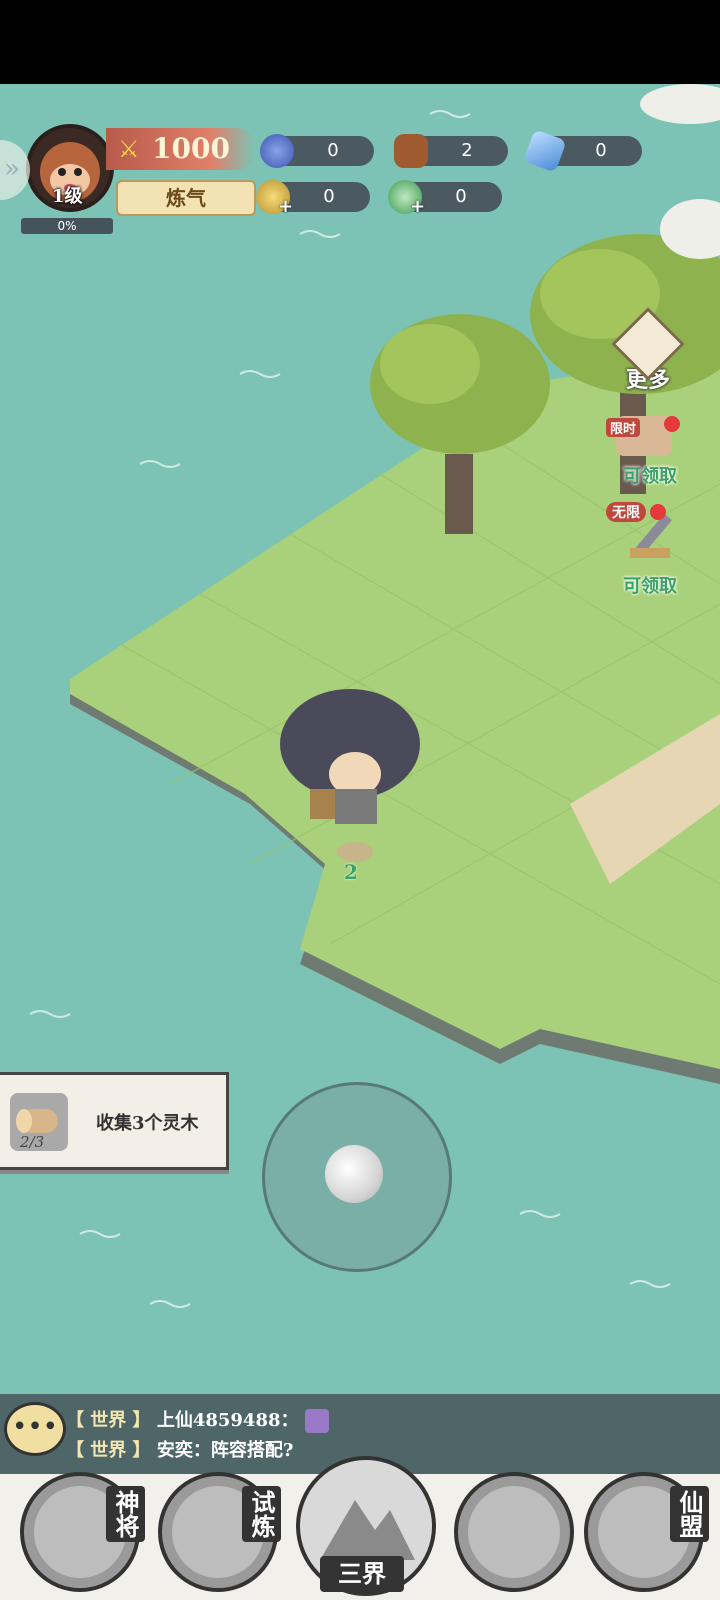  I want to click on resource-value: 2, so click(467, 150).